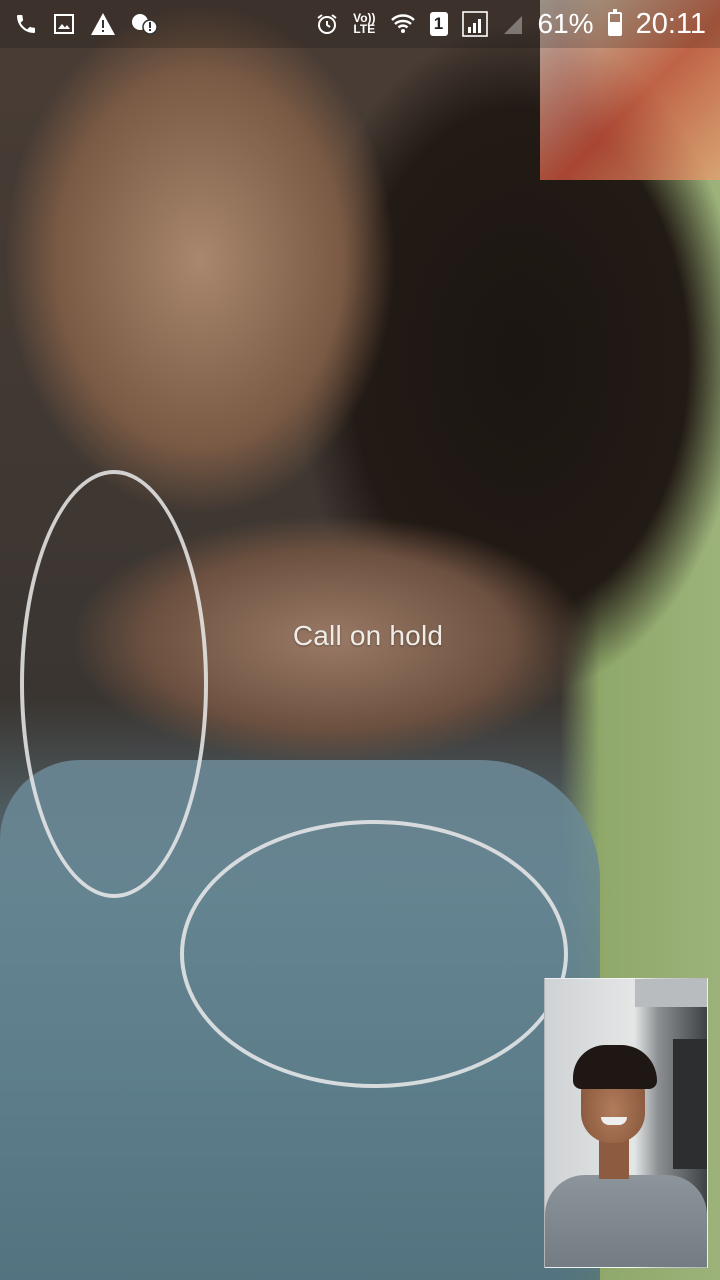  Describe the element at coordinates (614, 1159) in the screenshot. I see `preview-person-neck` at that location.